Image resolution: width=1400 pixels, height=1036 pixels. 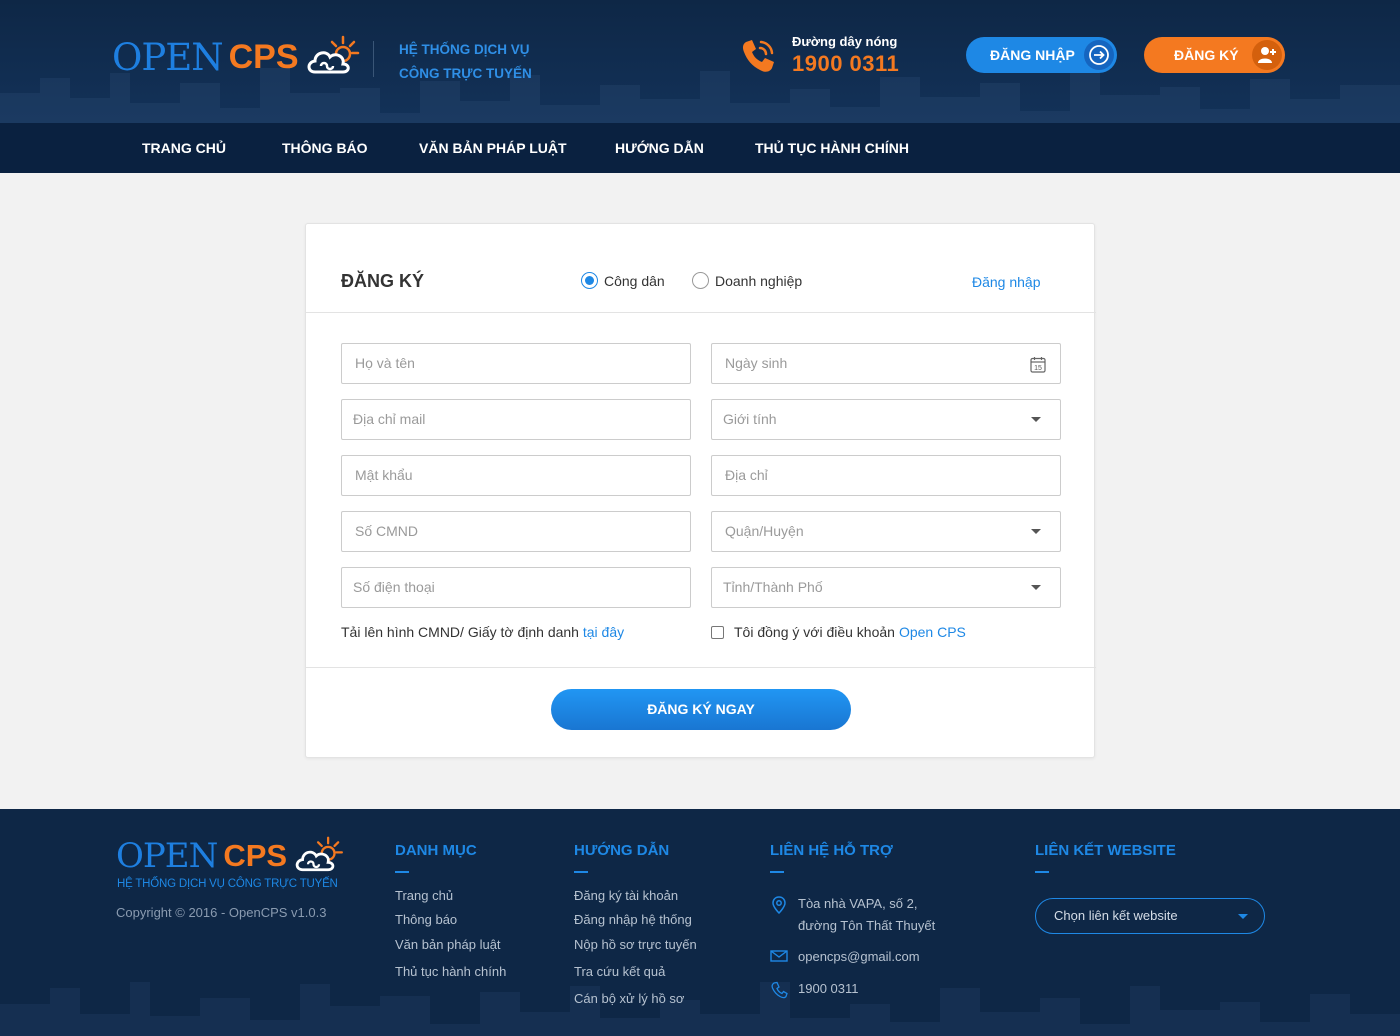 What do you see at coordinates (383, 281) in the screenshot?
I see `register-title: ĐĂNG KÝ` at bounding box center [383, 281].